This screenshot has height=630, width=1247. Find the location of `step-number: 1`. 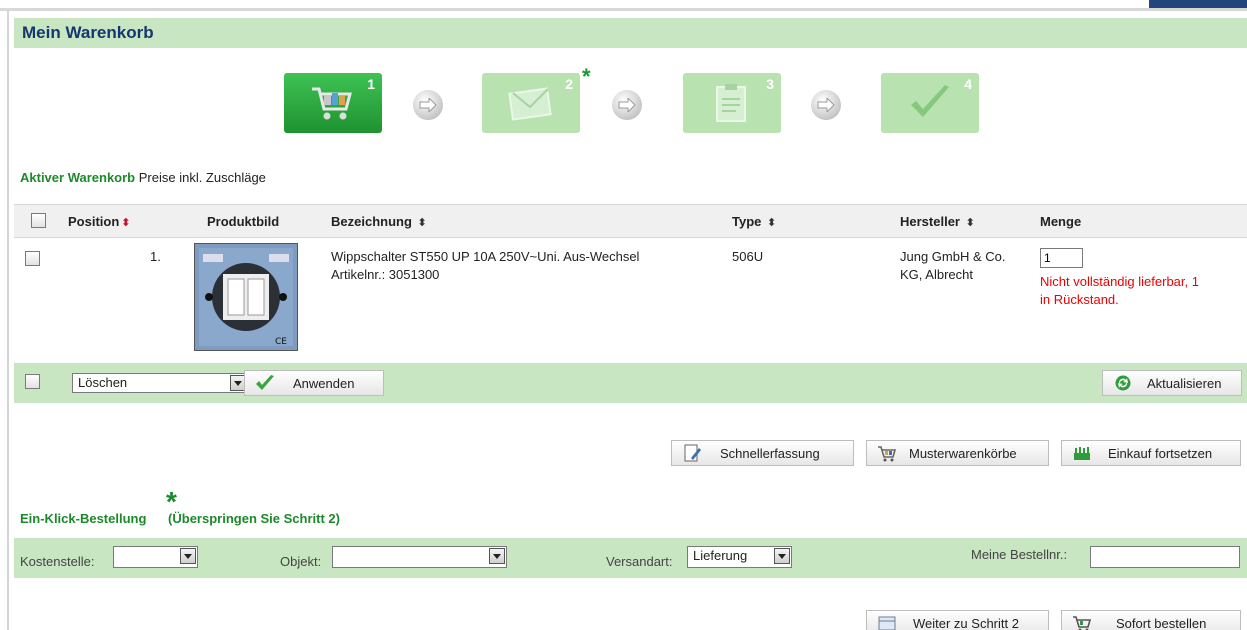

step-number: 1 is located at coordinates (371, 84).